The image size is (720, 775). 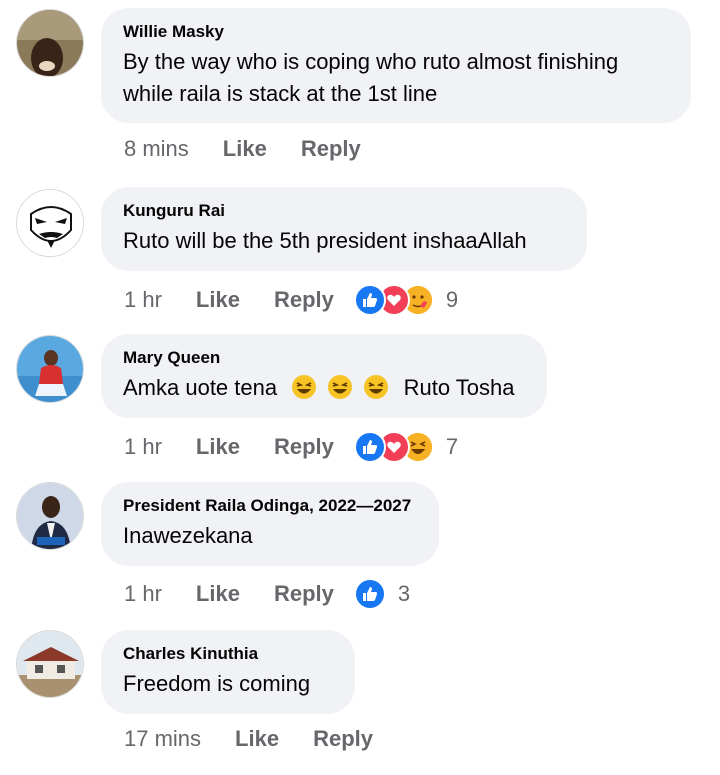 What do you see at coordinates (406, 447) in the screenshot?
I see `reaction-summary: 7` at bounding box center [406, 447].